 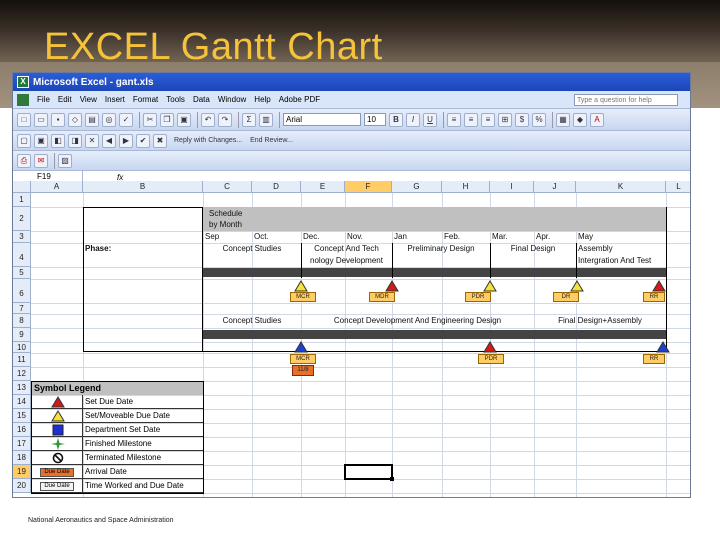 What do you see at coordinates (41, 140) in the screenshot?
I see `show-comment-icon: ▣` at bounding box center [41, 140].